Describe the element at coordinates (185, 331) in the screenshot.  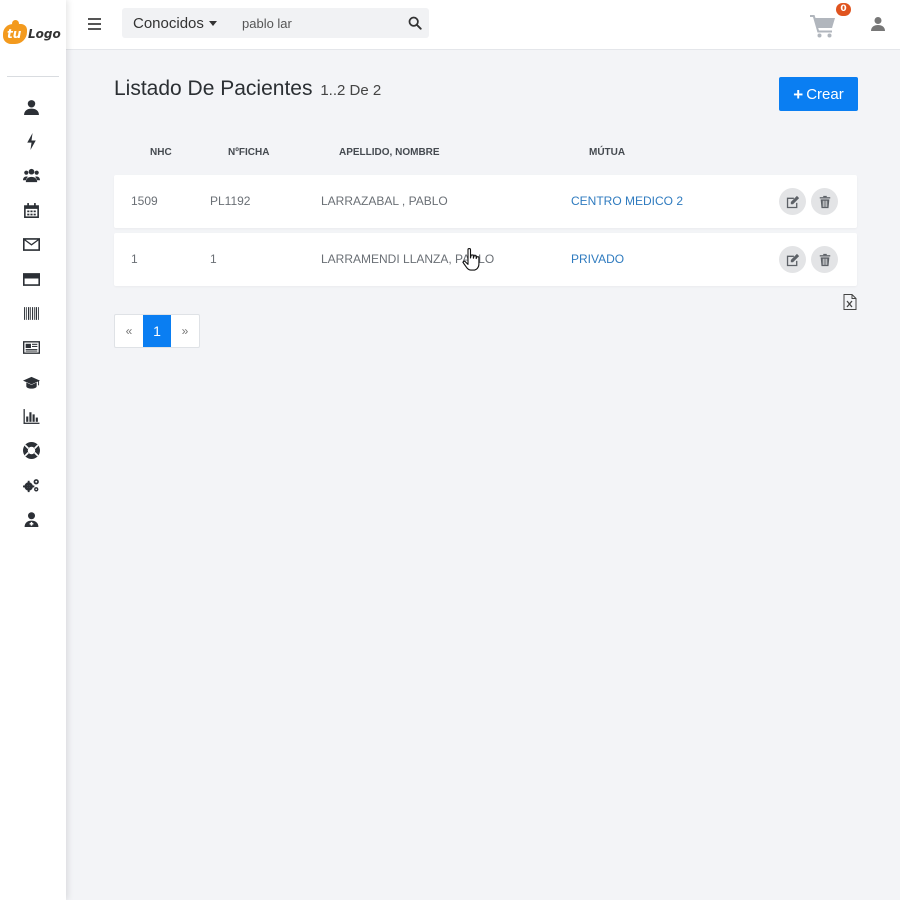
I see `pagination-next: »` at that location.